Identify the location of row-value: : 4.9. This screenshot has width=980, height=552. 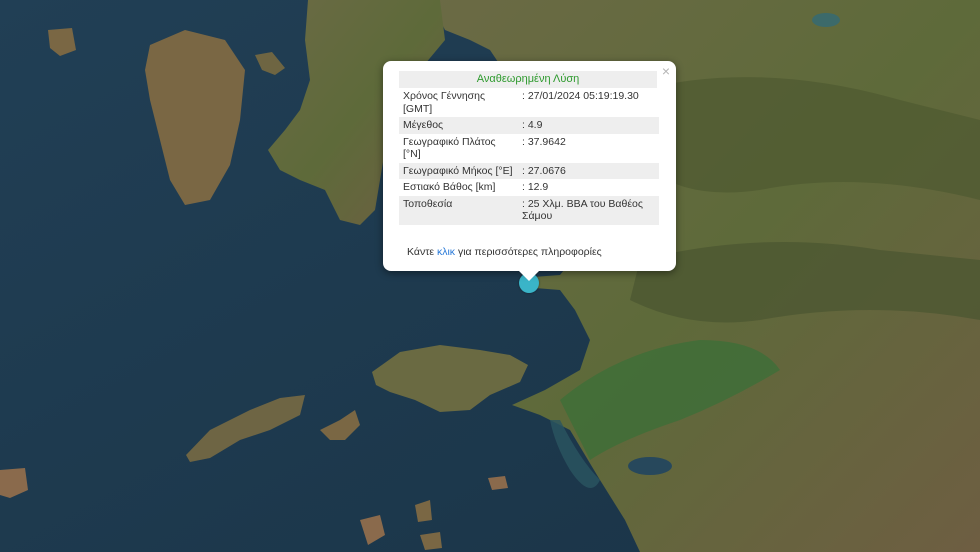
(588, 125).